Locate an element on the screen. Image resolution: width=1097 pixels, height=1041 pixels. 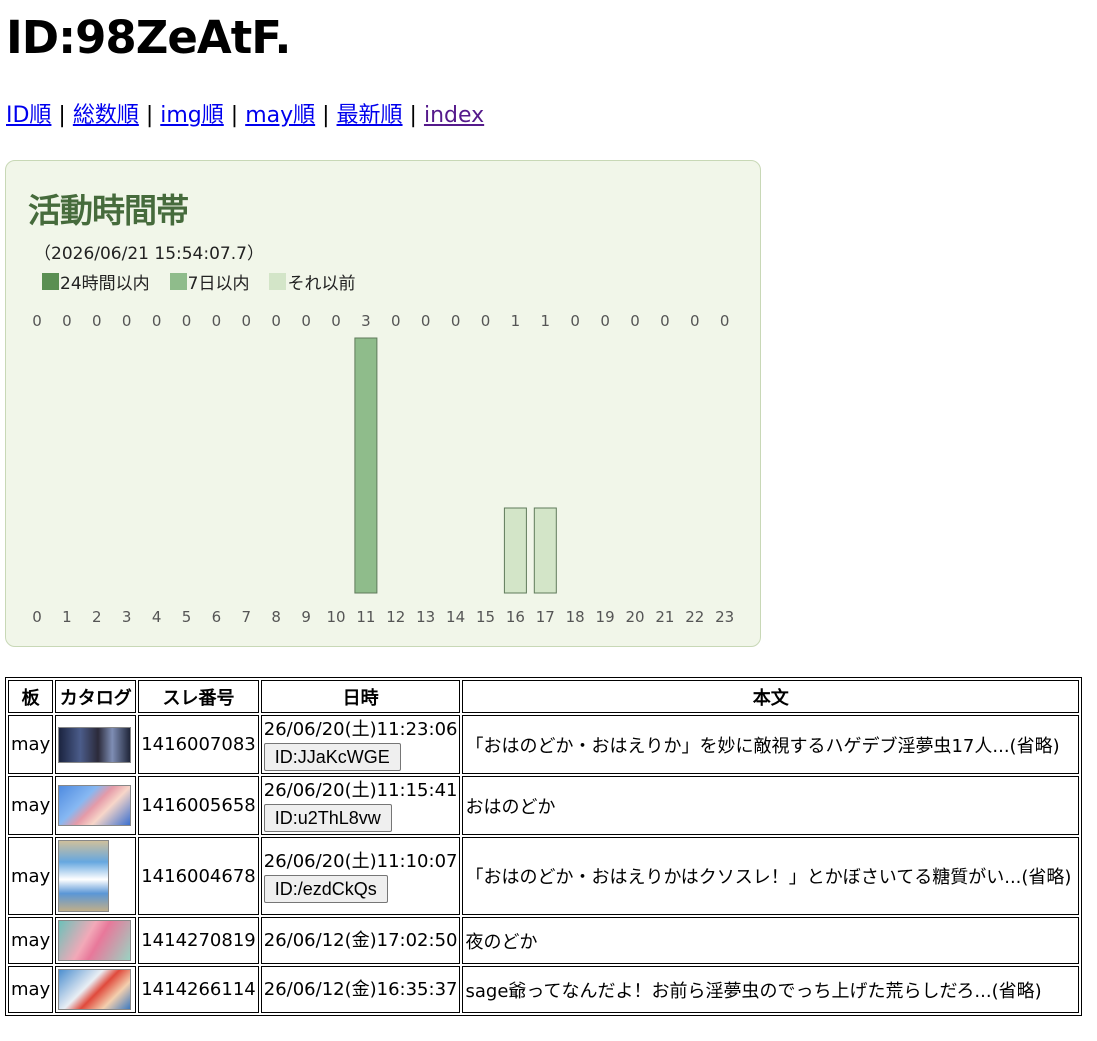
table-row: may 1414270819 26/06/12(金)17:02:50 夜のどか is located at coordinates (543, 940).